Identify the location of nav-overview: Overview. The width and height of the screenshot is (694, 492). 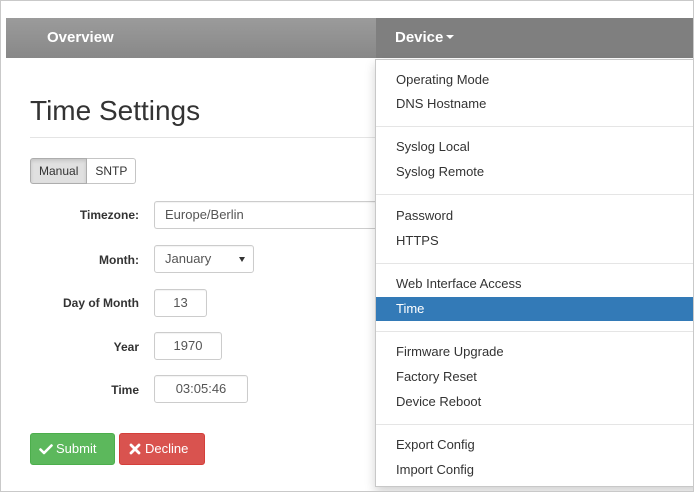
(80, 38).